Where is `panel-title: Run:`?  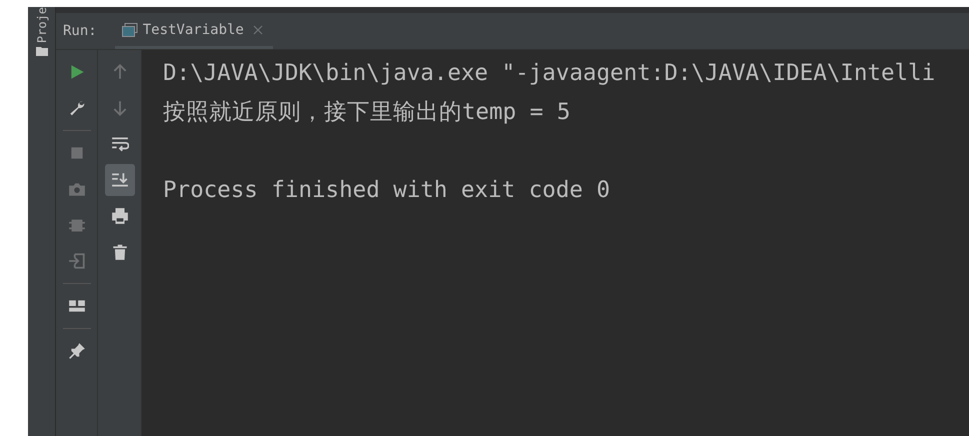 panel-title: Run: is located at coordinates (80, 31).